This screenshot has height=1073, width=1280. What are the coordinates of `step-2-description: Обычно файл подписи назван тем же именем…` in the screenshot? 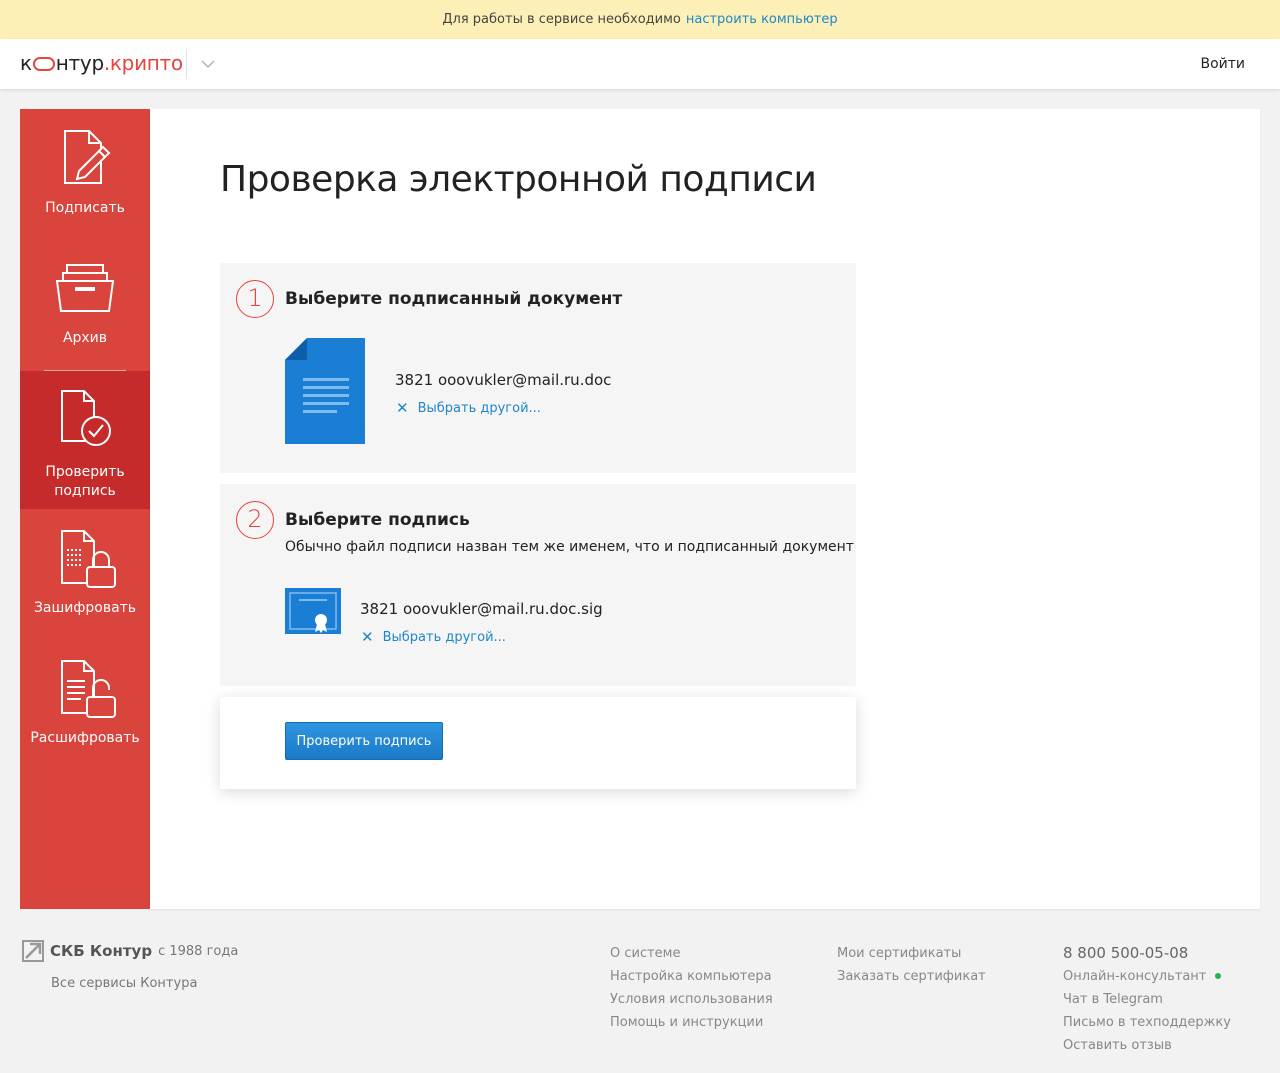 It's located at (569, 547).